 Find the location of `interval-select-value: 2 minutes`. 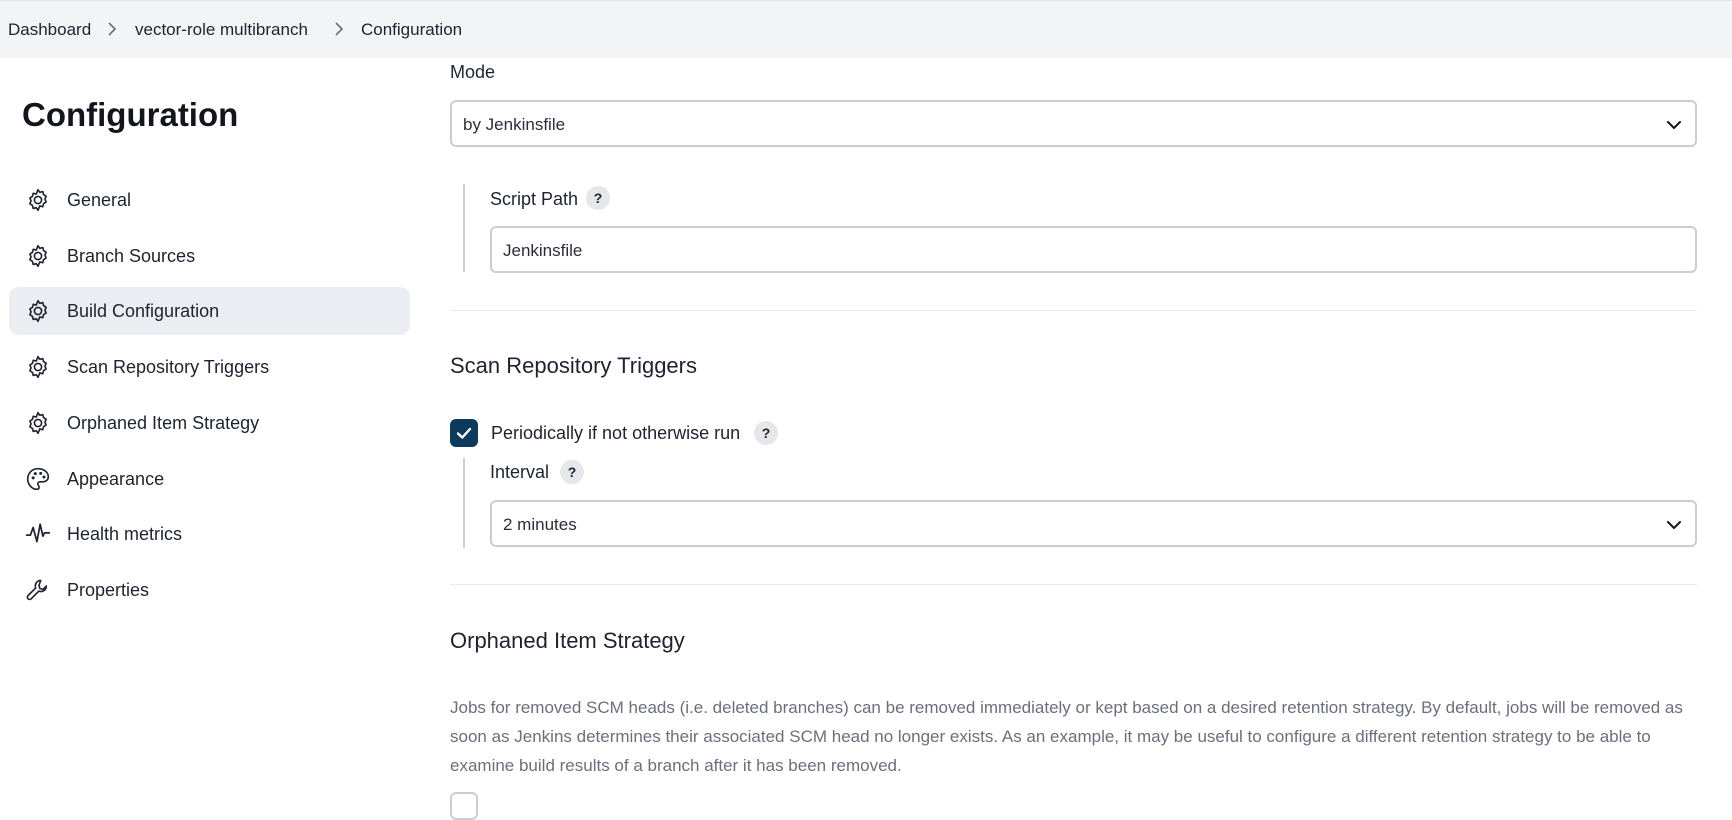

interval-select-value: 2 minutes is located at coordinates (540, 524).